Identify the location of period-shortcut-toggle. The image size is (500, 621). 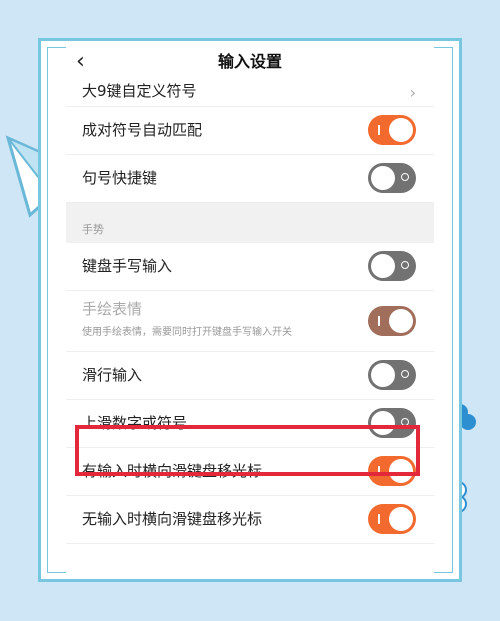
(392, 178).